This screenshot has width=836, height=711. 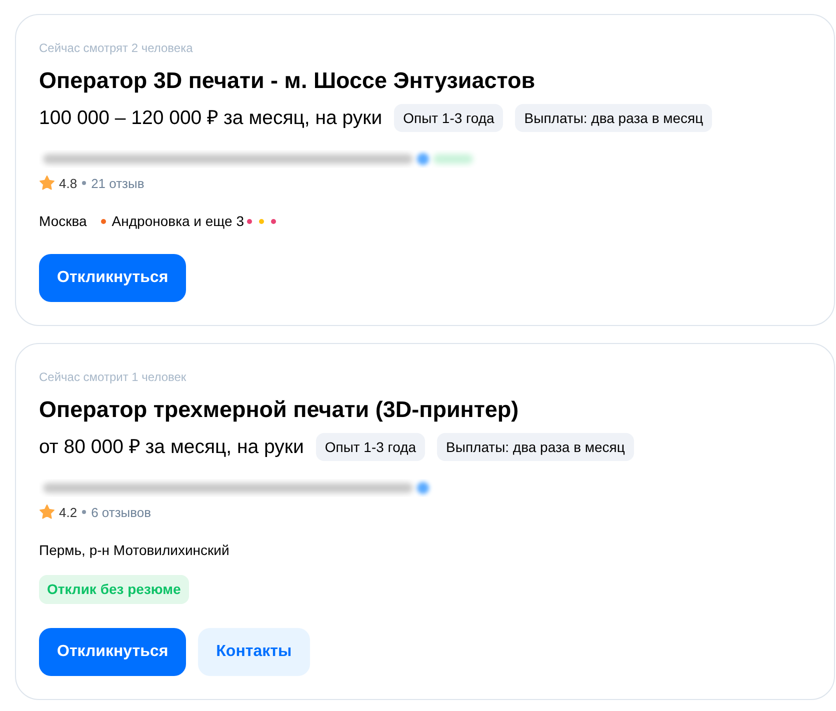 What do you see at coordinates (178, 221) in the screenshot?
I see `metro-station: Андроновка и еще 3` at bounding box center [178, 221].